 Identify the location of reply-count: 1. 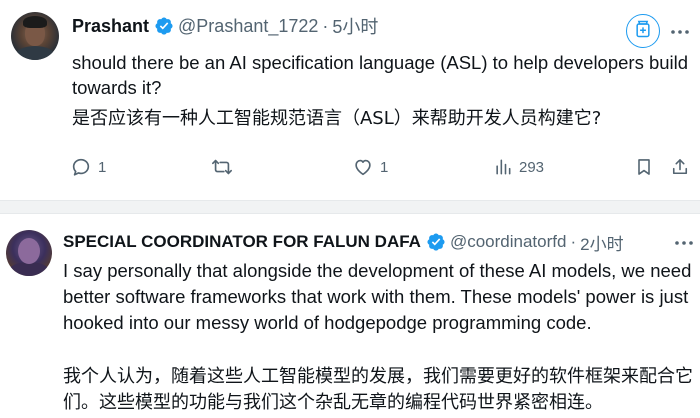
(102, 167).